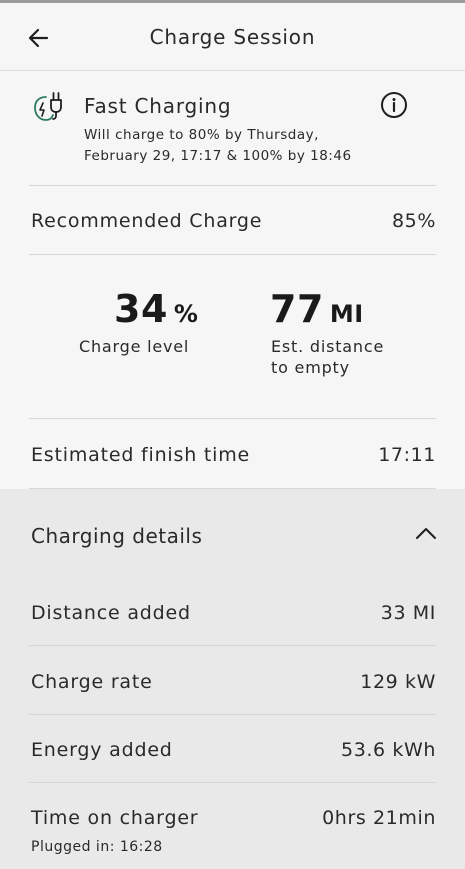 The width and height of the screenshot is (465, 869). What do you see at coordinates (413, 221) in the screenshot?
I see `recommended-charge-value: 85%` at bounding box center [413, 221].